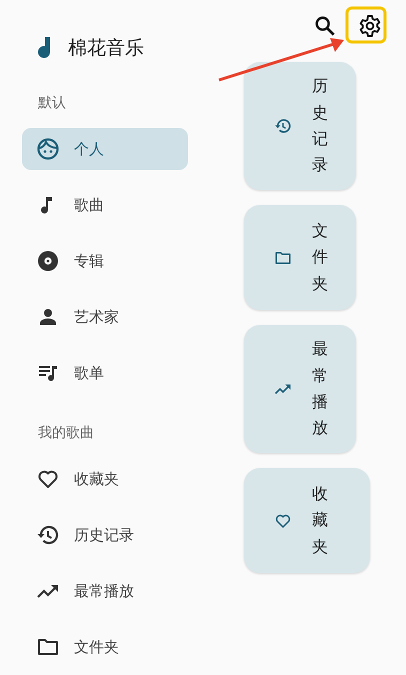 The height and width of the screenshot is (675, 406). What do you see at coordinates (105, 373) in the screenshot?
I see `nav-item: 歌单` at bounding box center [105, 373].